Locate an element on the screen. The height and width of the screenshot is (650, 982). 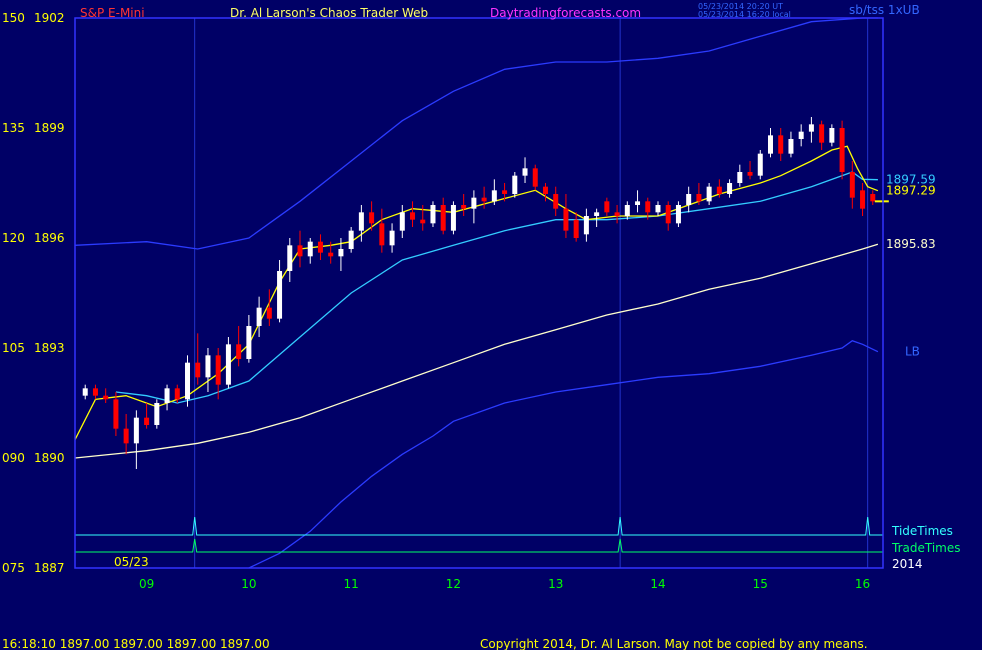
x-tick-label: 16 is located at coordinates (862, 584).